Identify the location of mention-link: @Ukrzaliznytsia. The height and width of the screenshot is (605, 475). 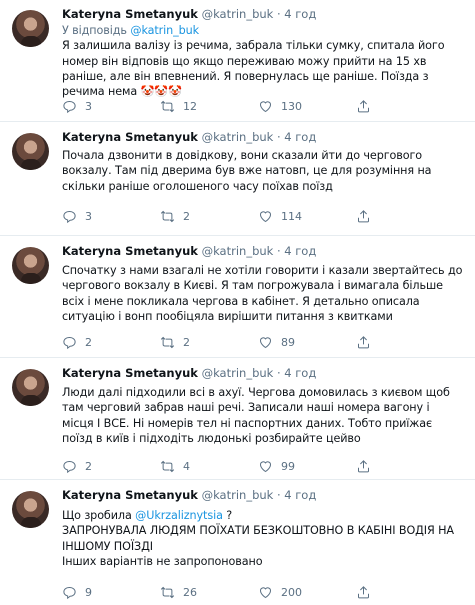
(179, 515).